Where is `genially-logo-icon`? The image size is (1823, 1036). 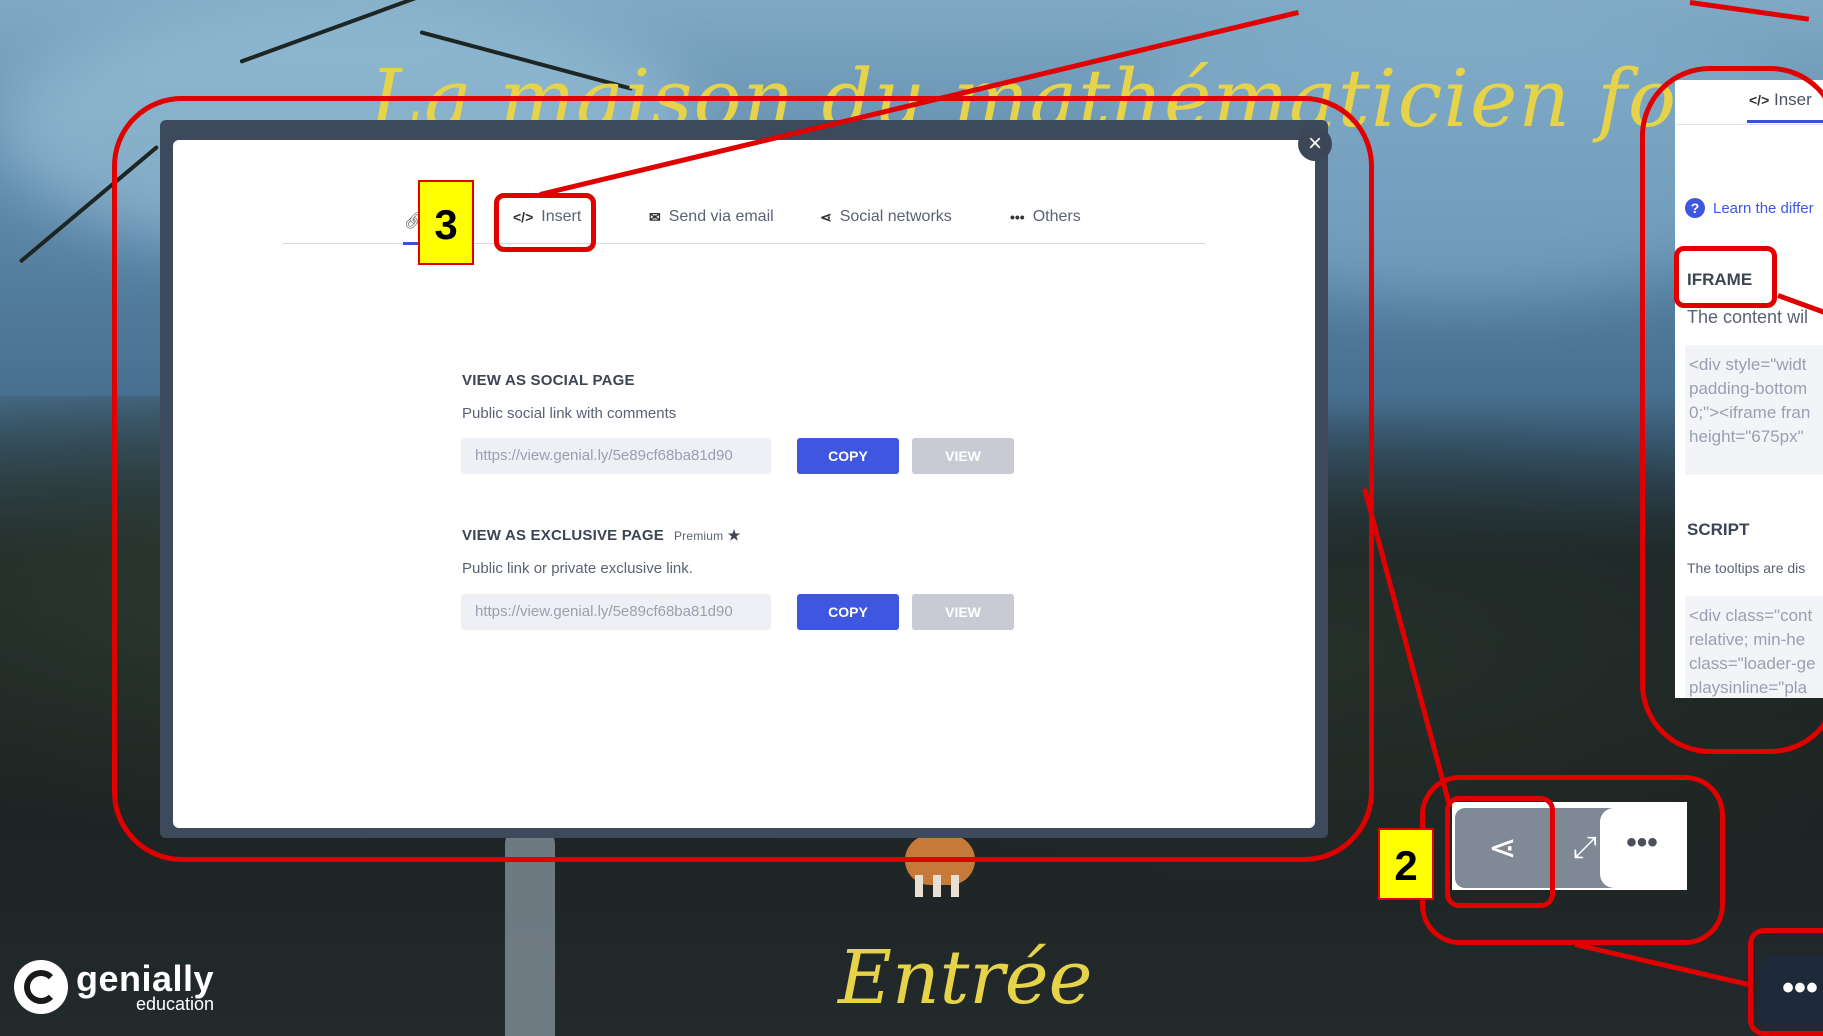 genially-logo-icon is located at coordinates (41, 987).